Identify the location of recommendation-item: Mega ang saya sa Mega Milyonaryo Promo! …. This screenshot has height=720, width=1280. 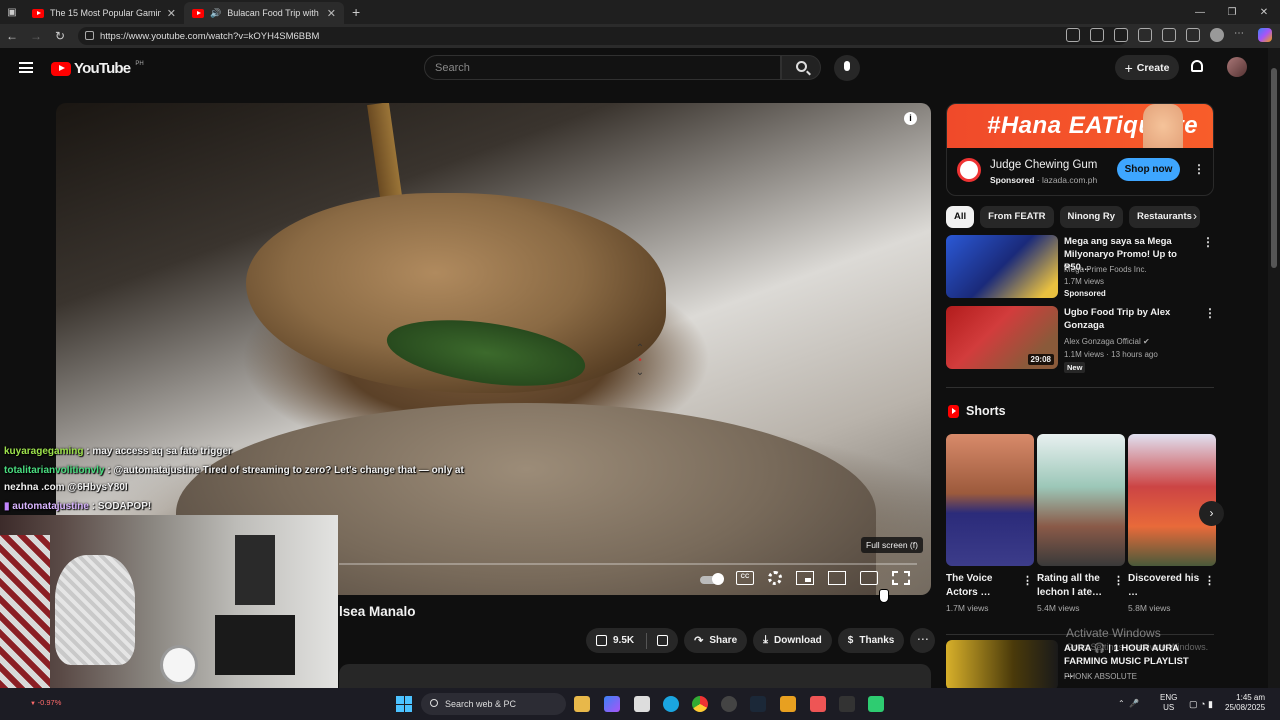
(1081, 267).